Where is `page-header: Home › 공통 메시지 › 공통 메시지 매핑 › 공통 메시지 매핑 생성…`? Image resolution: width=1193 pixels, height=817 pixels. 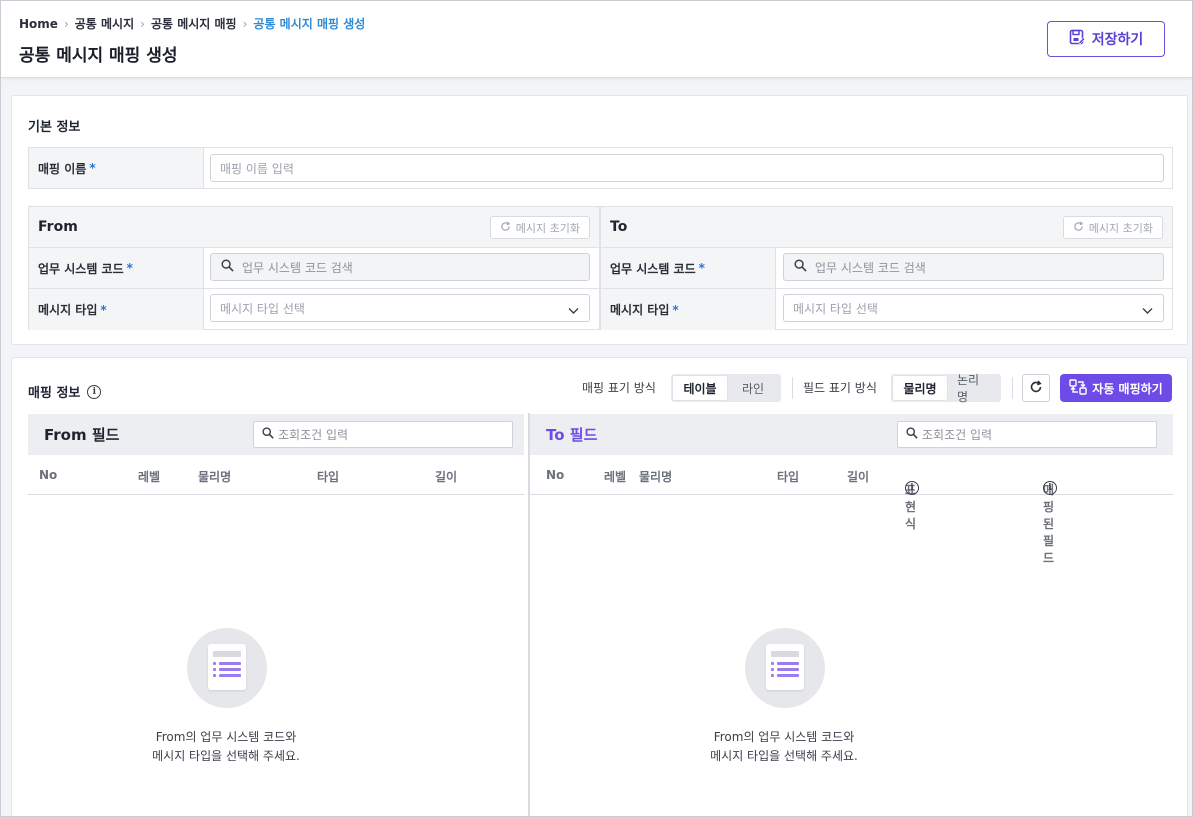
page-header: Home › 공통 메시지 › 공통 메시지 매핑 › 공통 메시지 매핑 생성… is located at coordinates (596, 39).